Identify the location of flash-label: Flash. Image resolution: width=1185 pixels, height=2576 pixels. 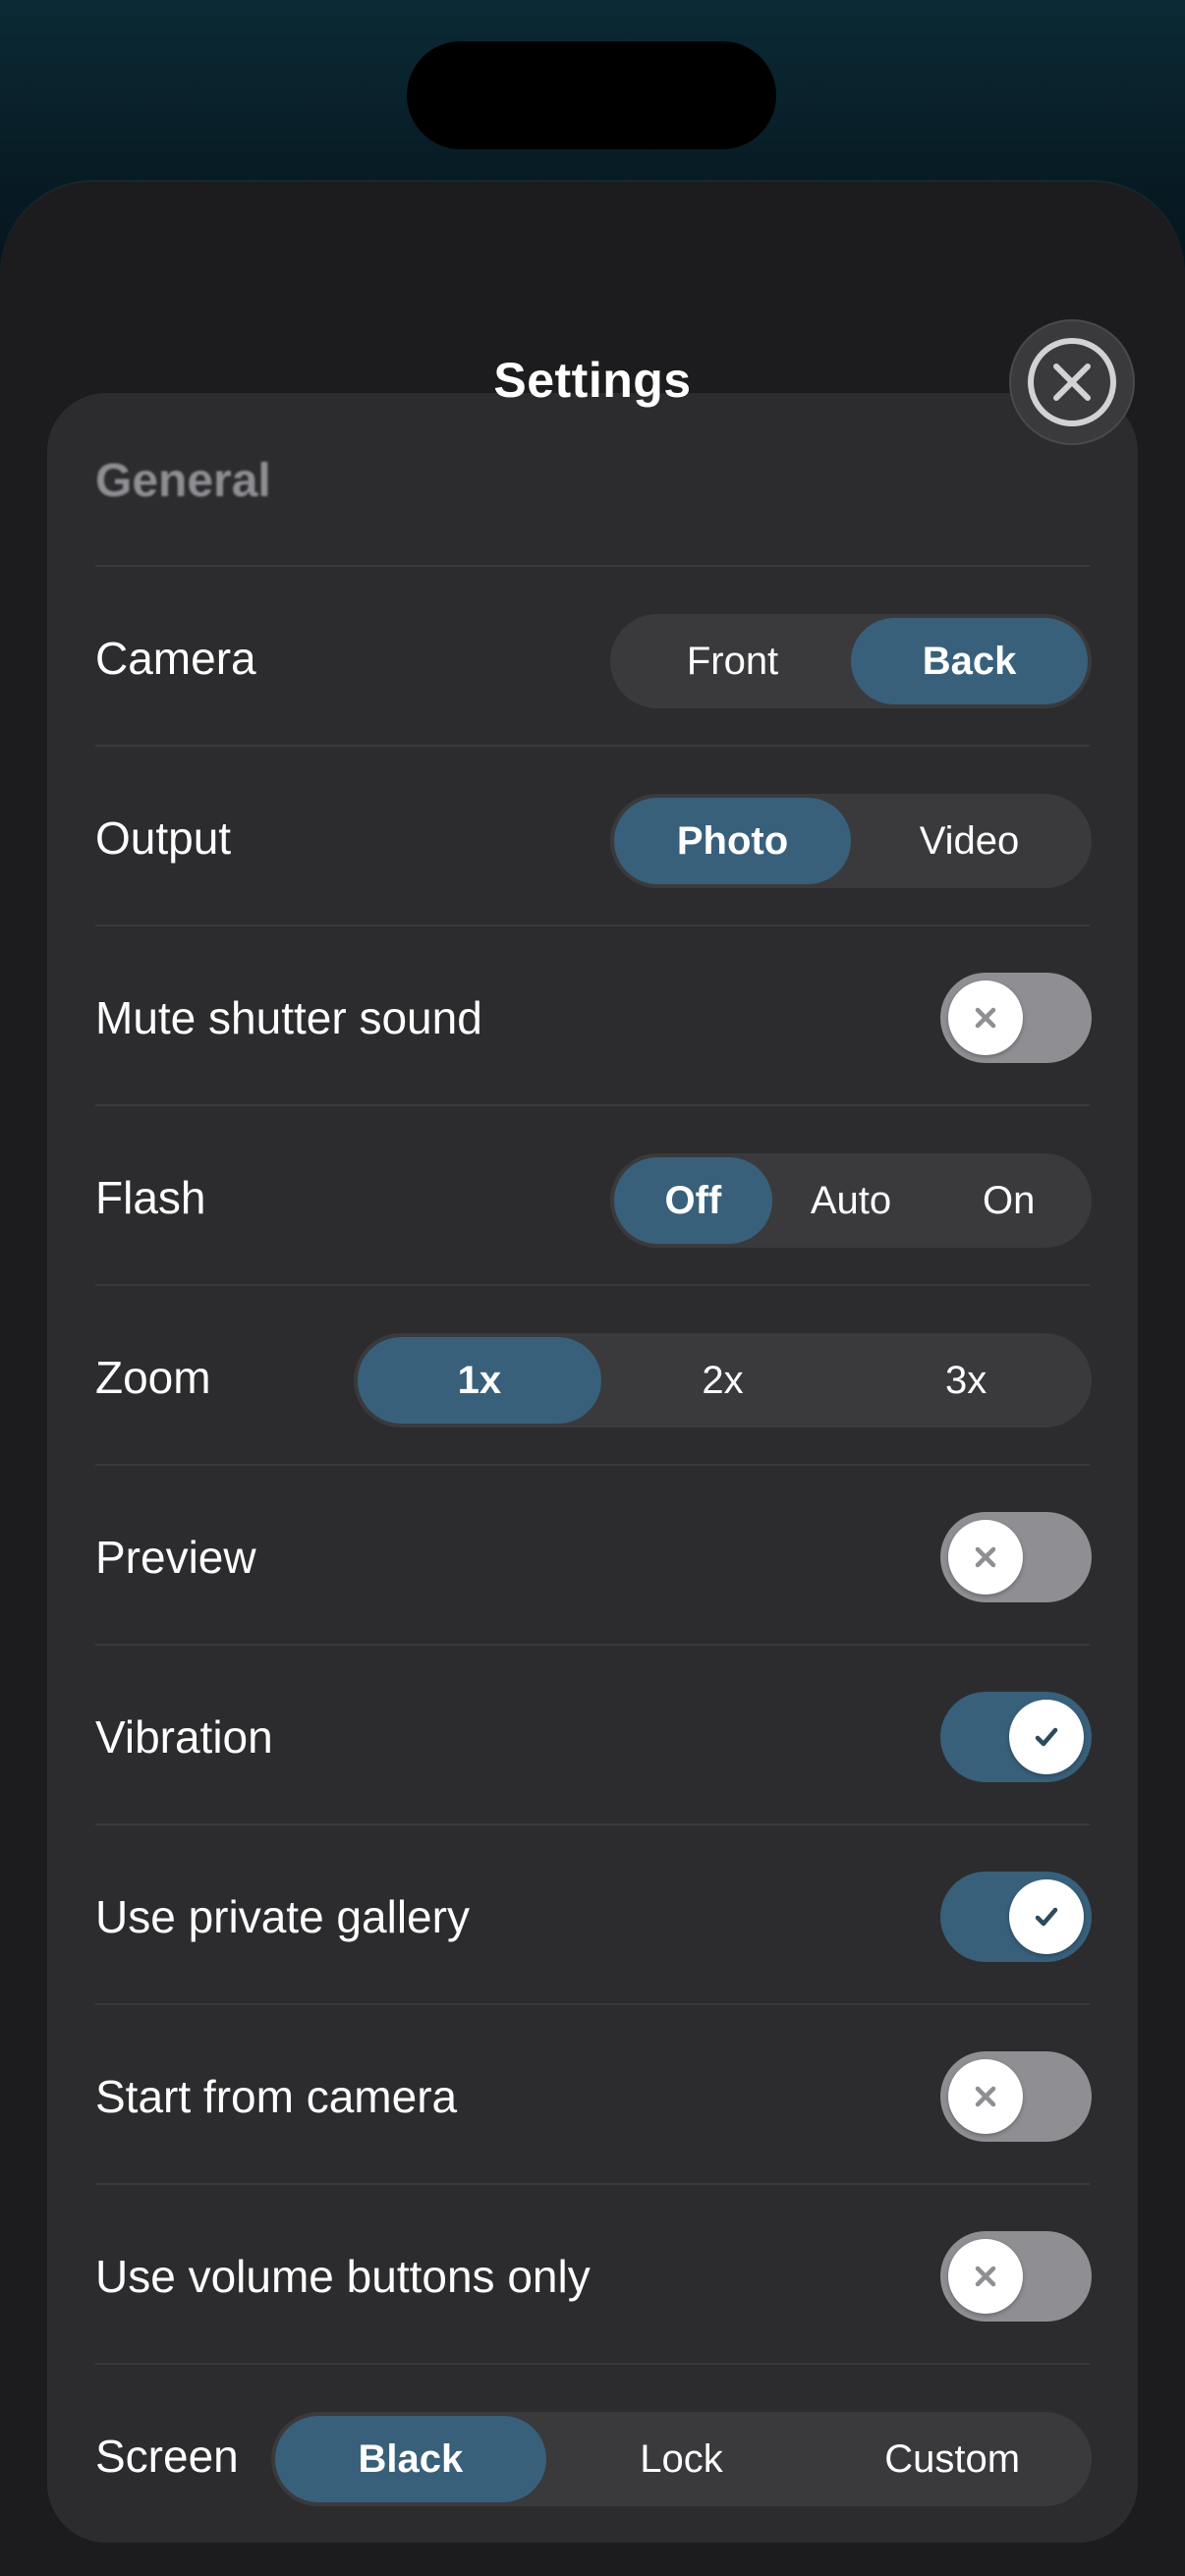
(151, 1197).